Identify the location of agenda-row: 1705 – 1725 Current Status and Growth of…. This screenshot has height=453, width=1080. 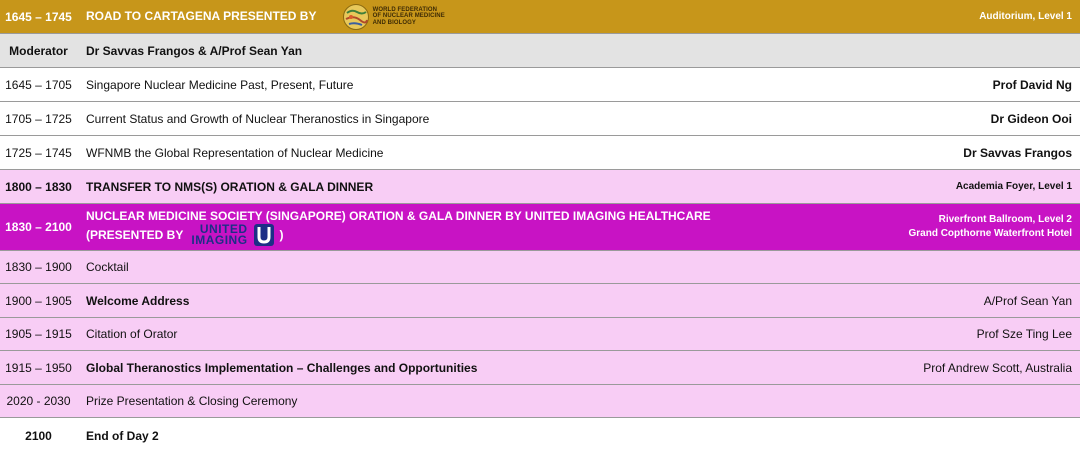
(540, 119).